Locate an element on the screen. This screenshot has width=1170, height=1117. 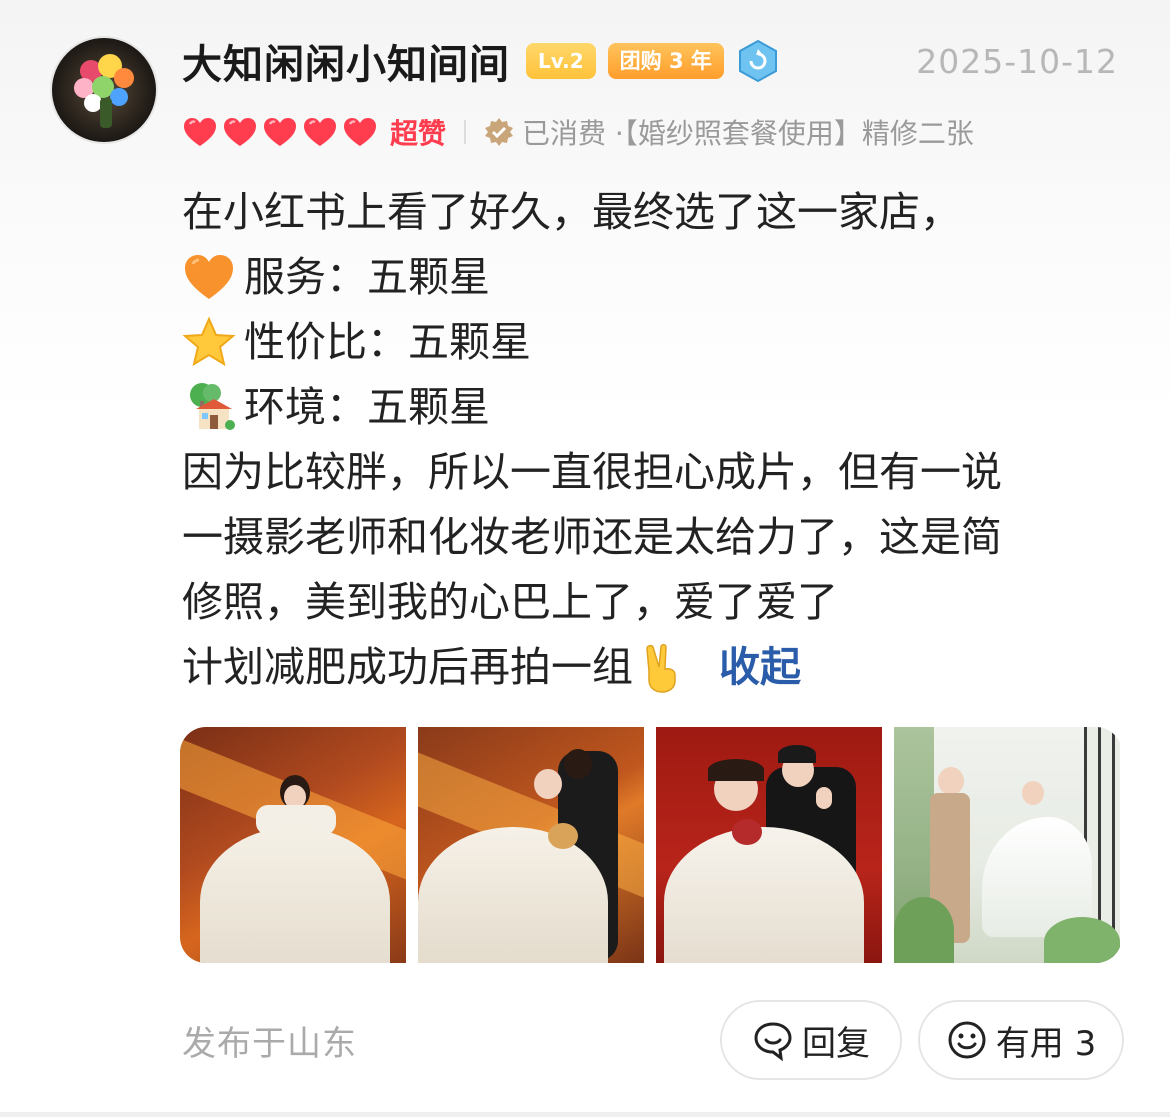
review-line: 修照，美到我的心巴上了，爱了爱了 is located at coordinates (510, 602).